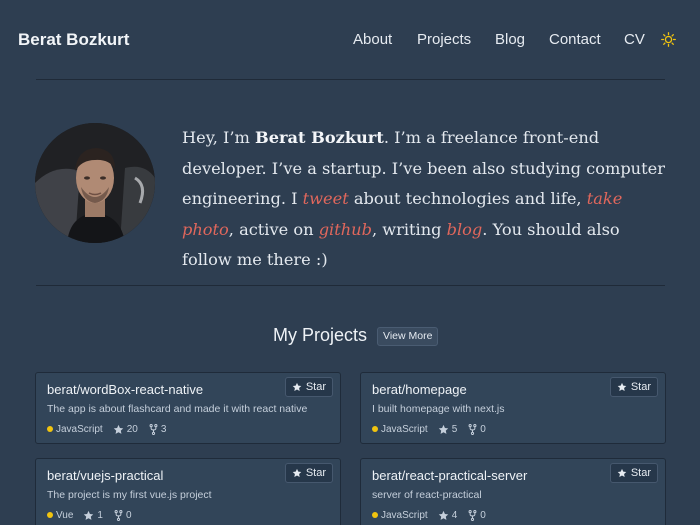 The width and height of the screenshot is (700, 525). I want to click on intro-name: Berat Bozkurt, so click(319, 137).